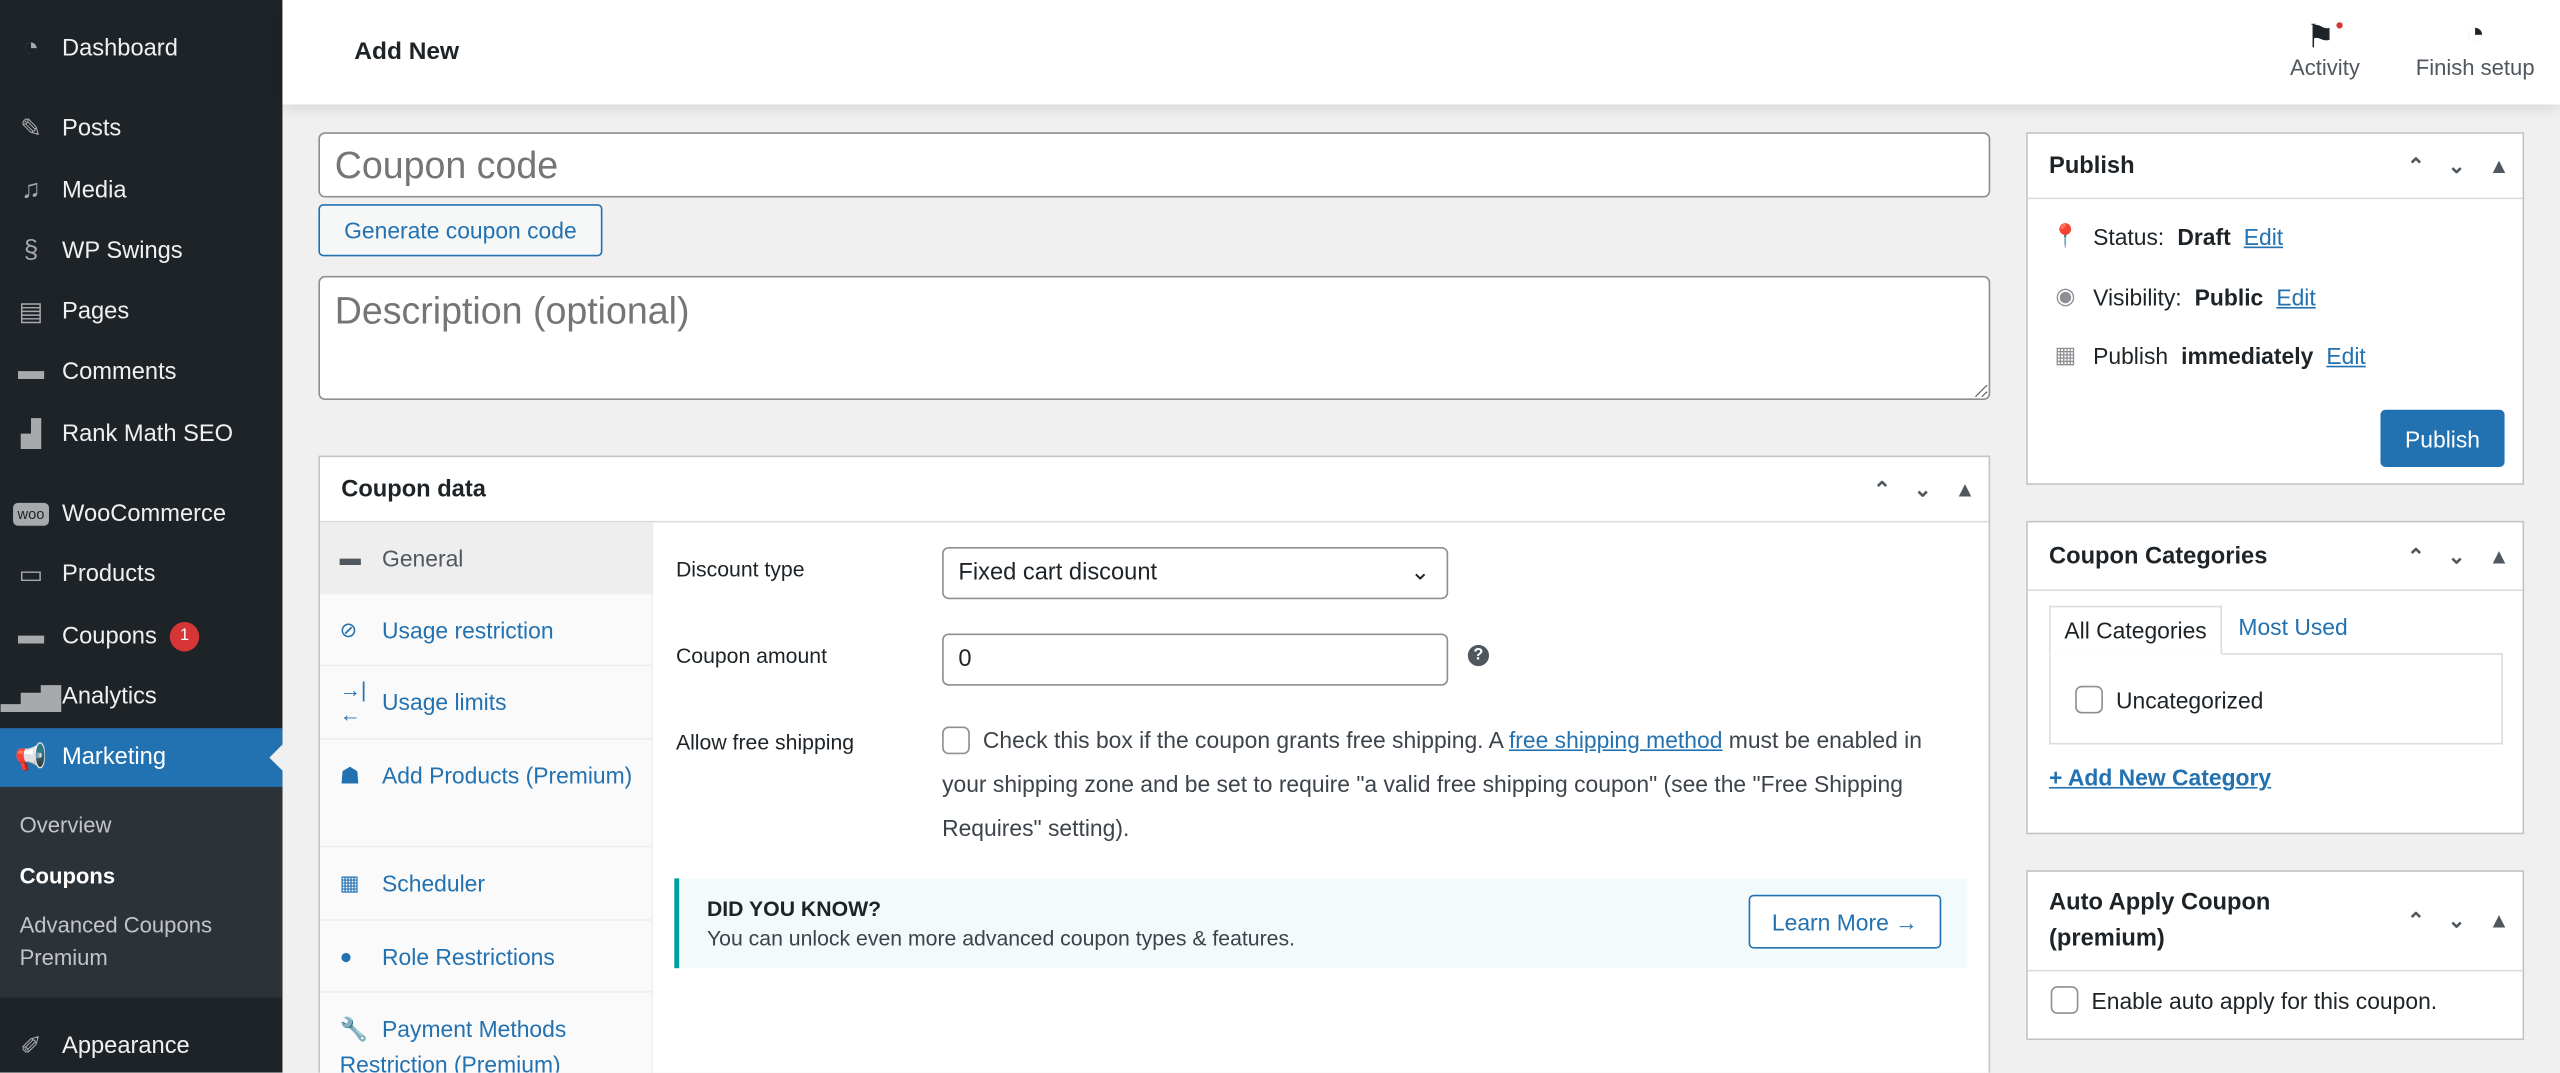  I want to click on count-badge: 1, so click(184, 637).